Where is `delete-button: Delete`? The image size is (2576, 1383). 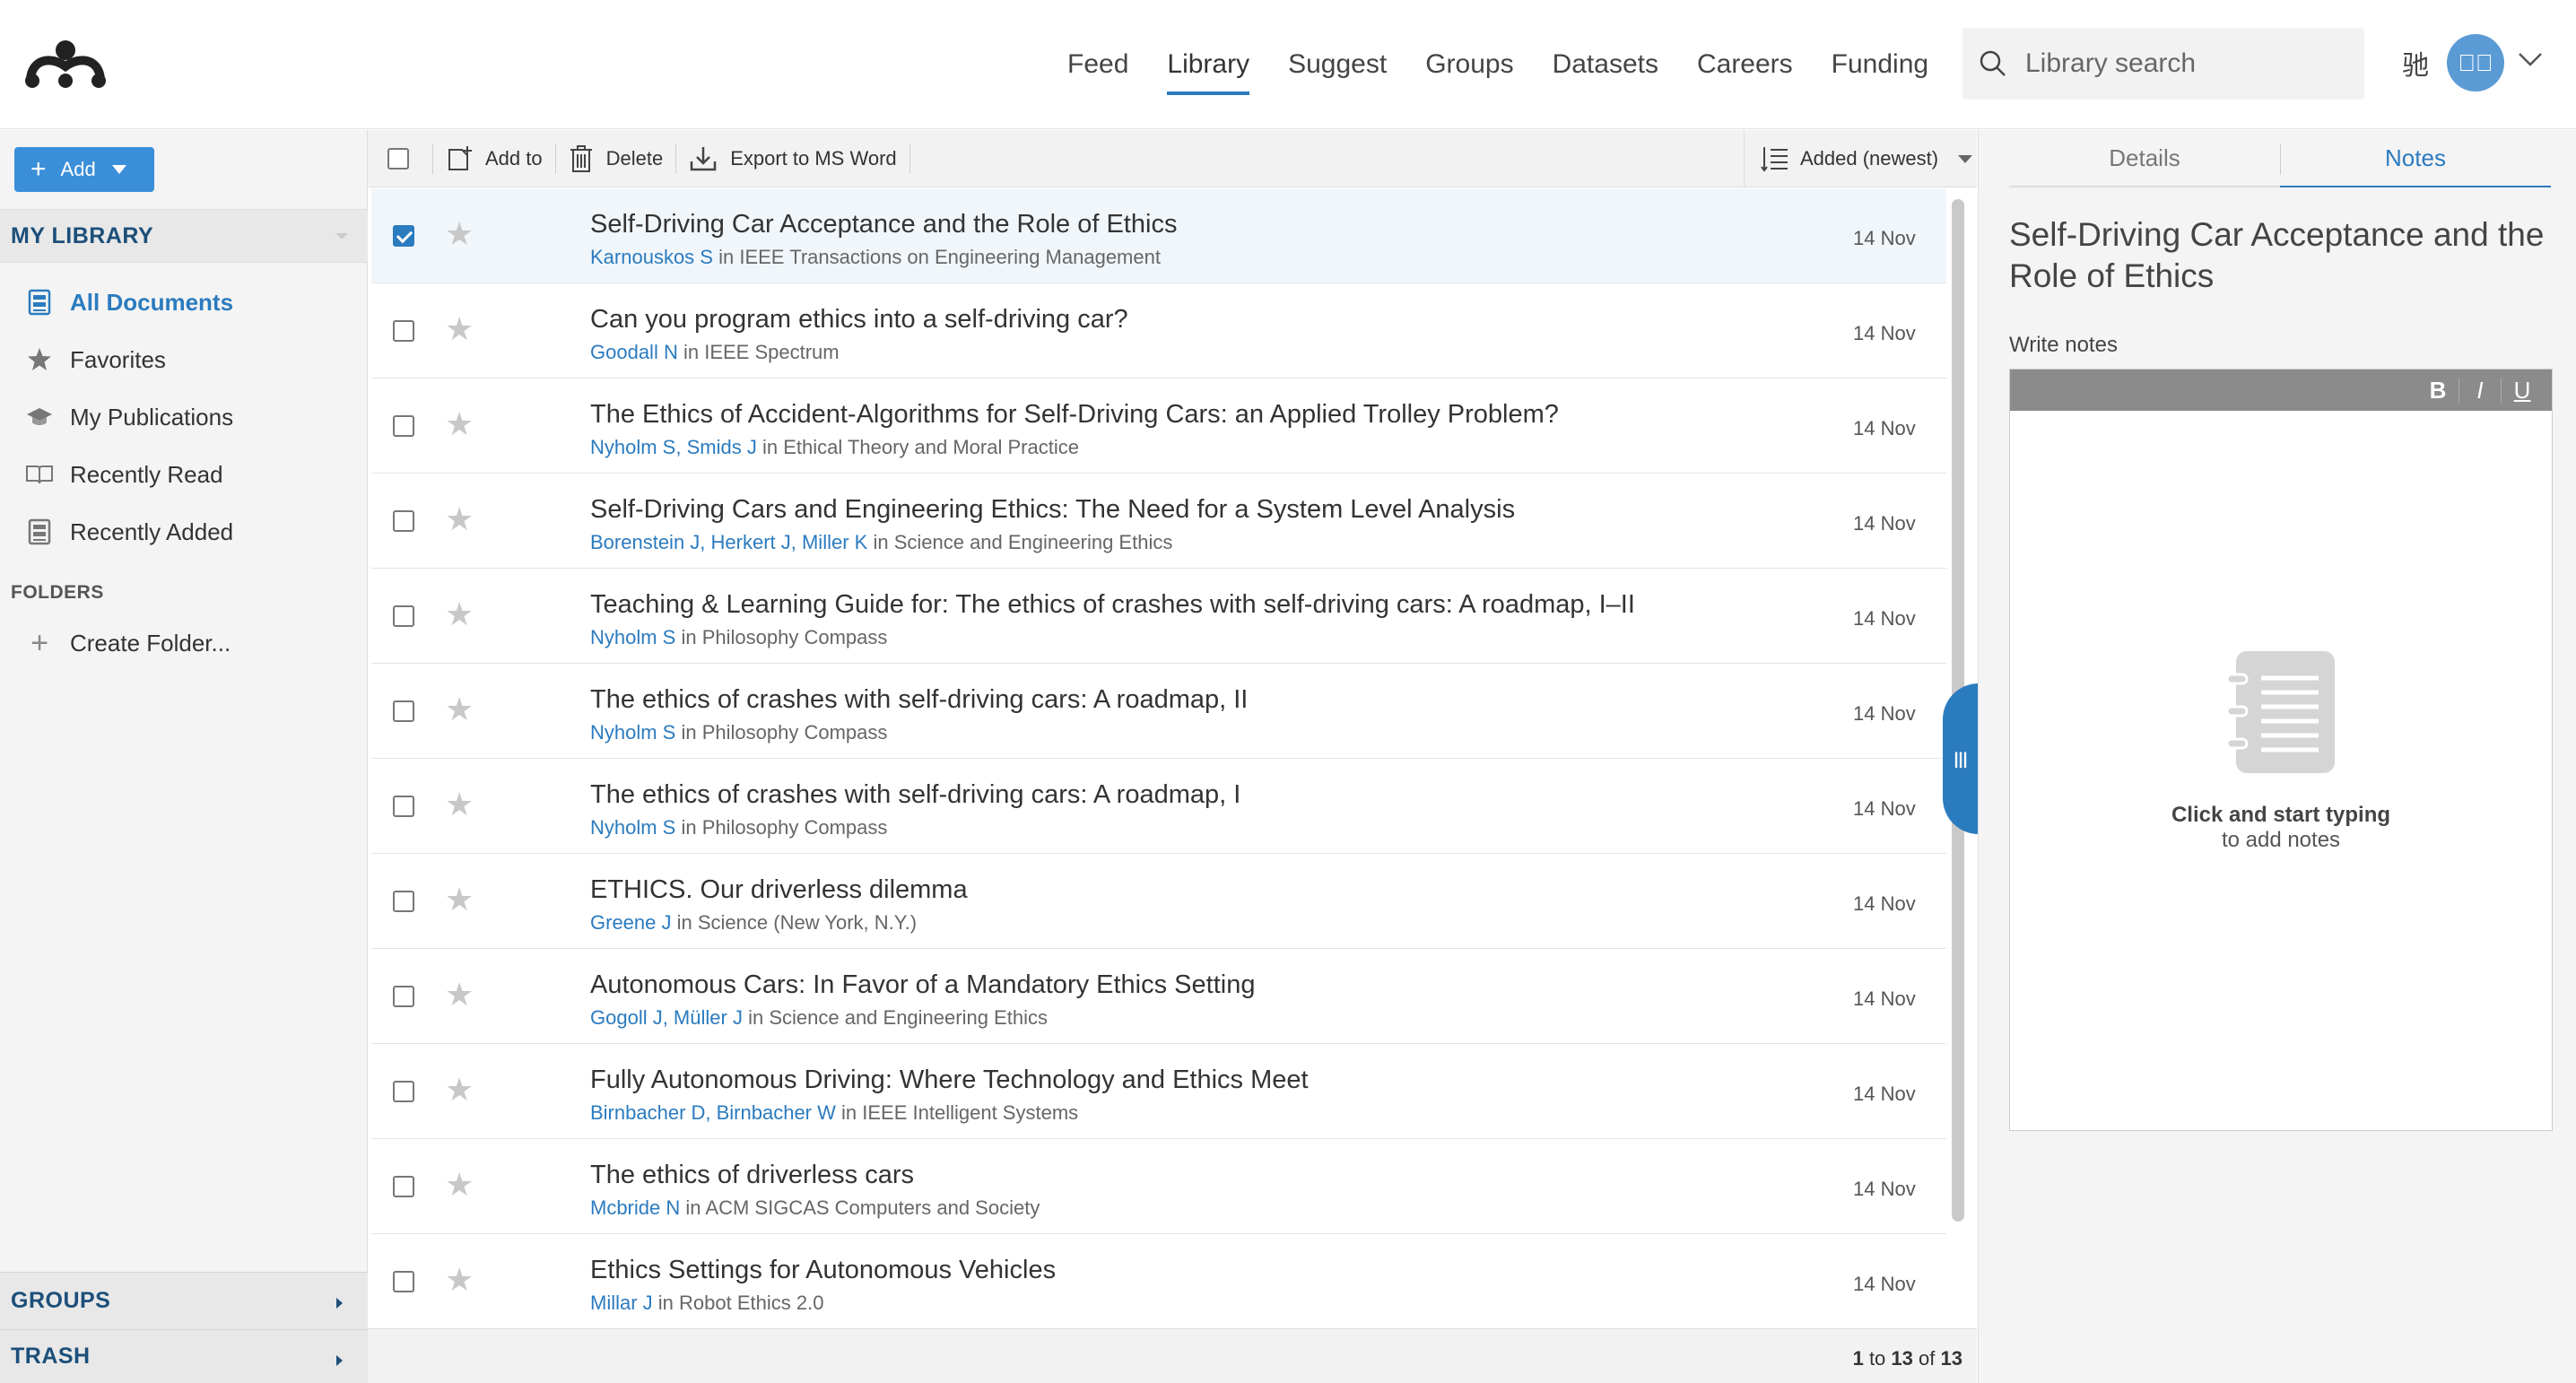 delete-button: Delete is located at coordinates (616, 158).